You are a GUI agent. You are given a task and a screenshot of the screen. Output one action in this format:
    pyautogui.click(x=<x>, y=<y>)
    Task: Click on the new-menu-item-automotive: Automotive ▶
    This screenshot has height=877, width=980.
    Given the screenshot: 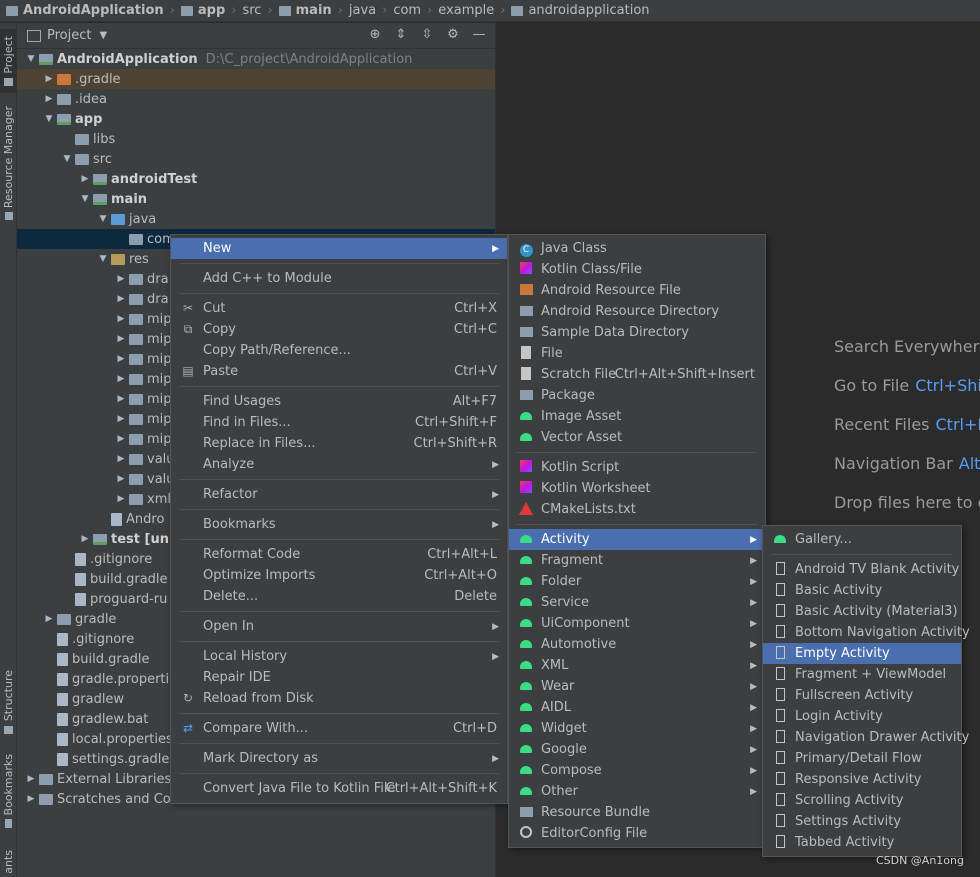 What is the action you would take?
    pyautogui.click(x=637, y=644)
    